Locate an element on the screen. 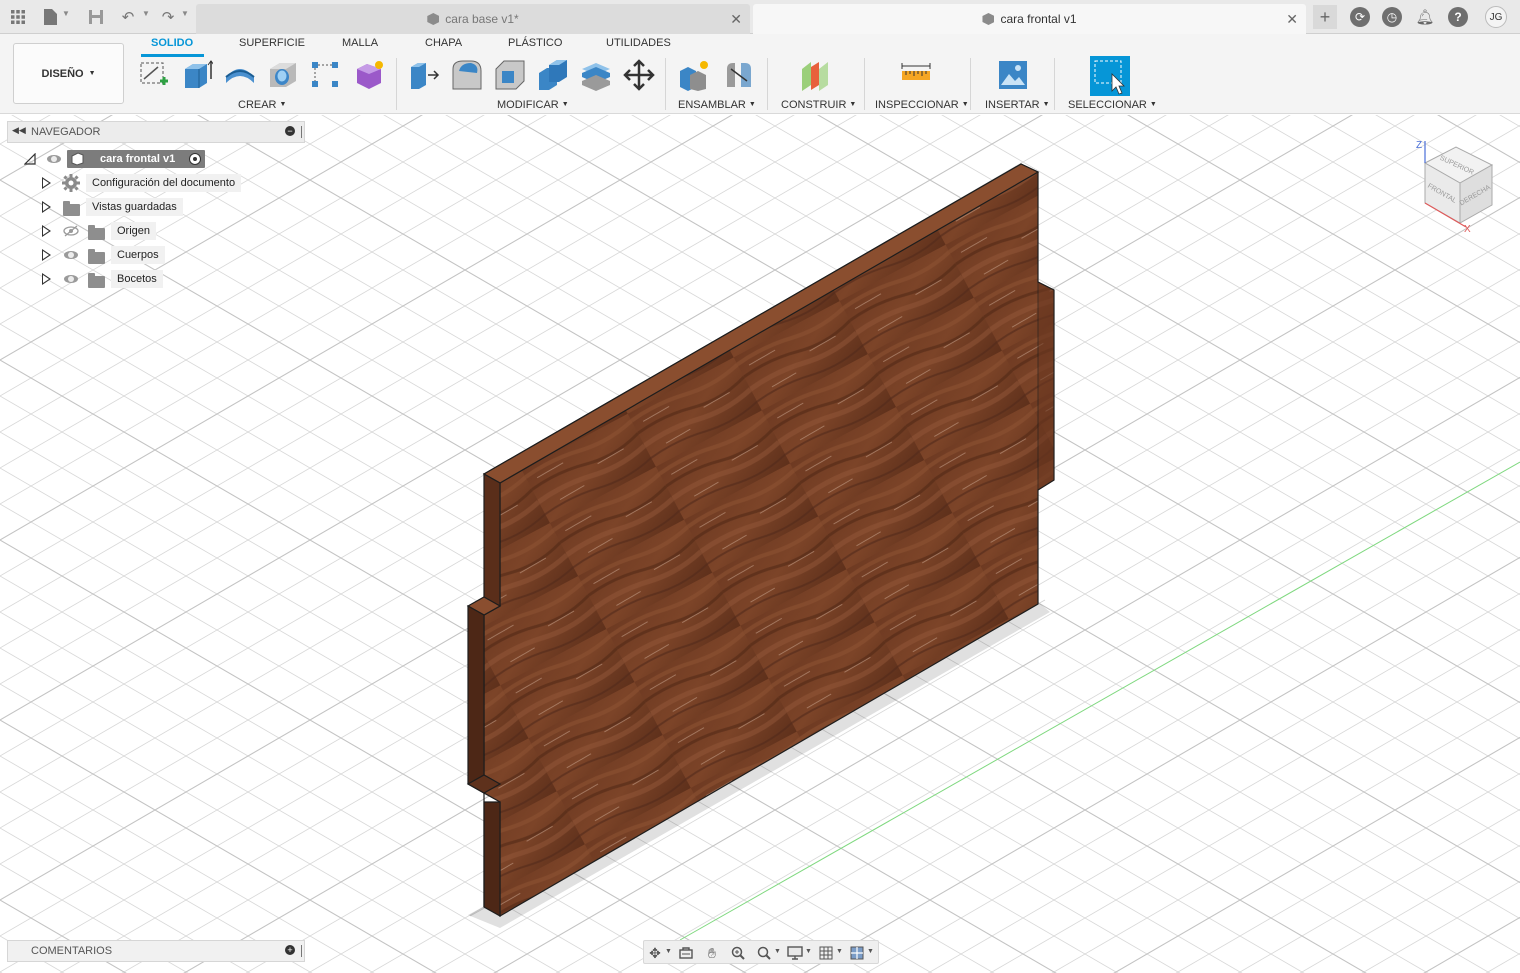 This screenshot has width=1520, height=973. revolve-icon is located at coordinates (240, 75).